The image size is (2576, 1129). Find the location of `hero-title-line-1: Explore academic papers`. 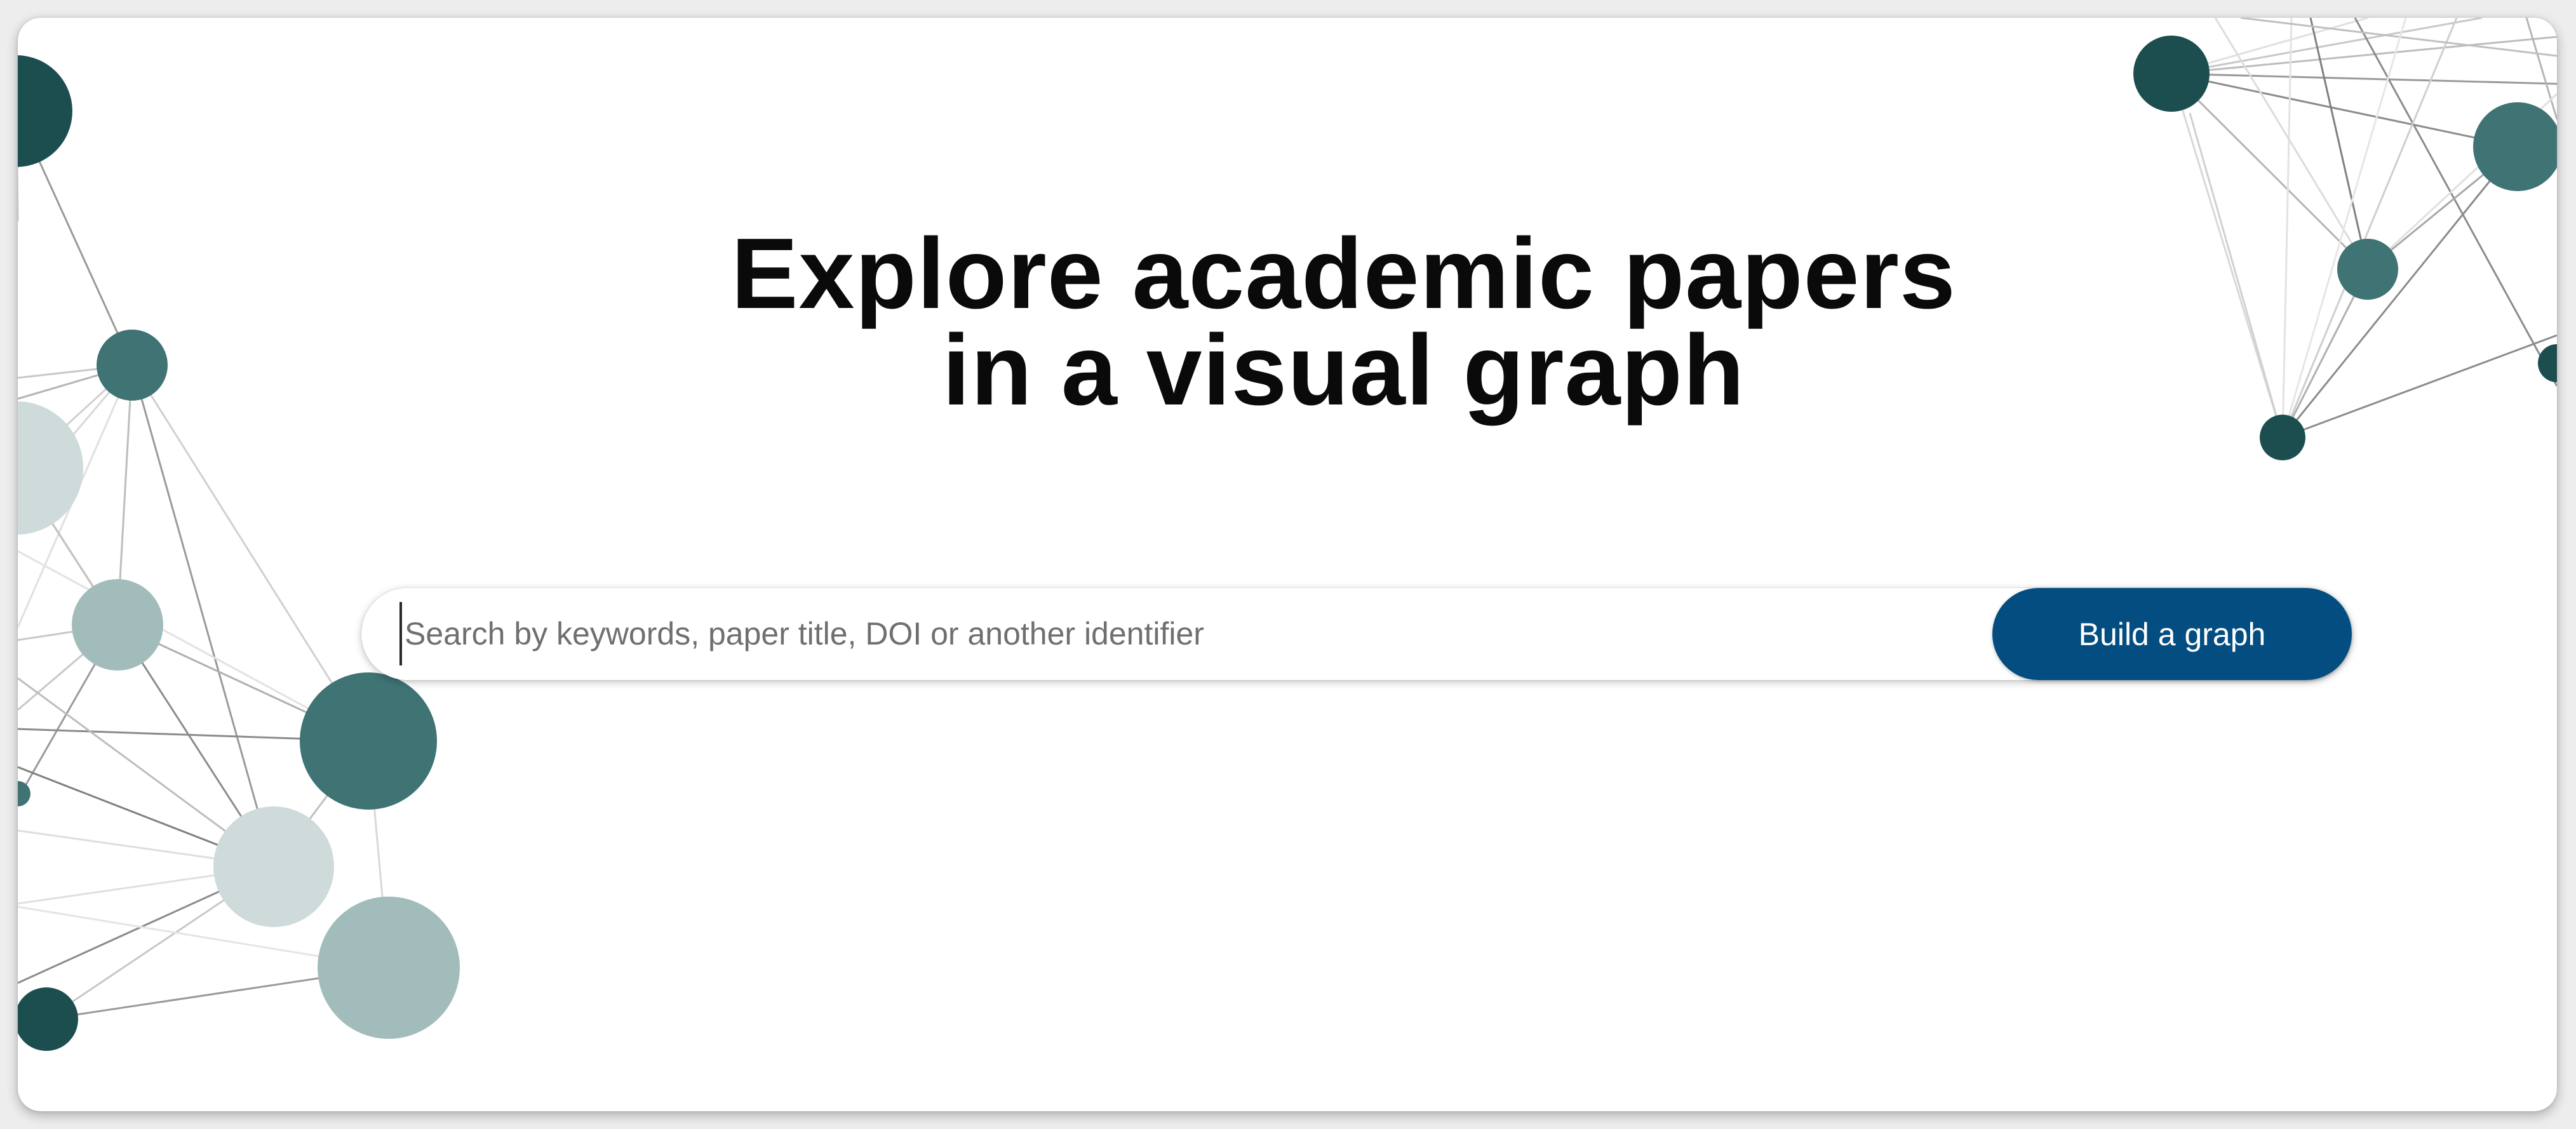

hero-title-line-1: Explore academic papers is located at coordinates (1343, 274).